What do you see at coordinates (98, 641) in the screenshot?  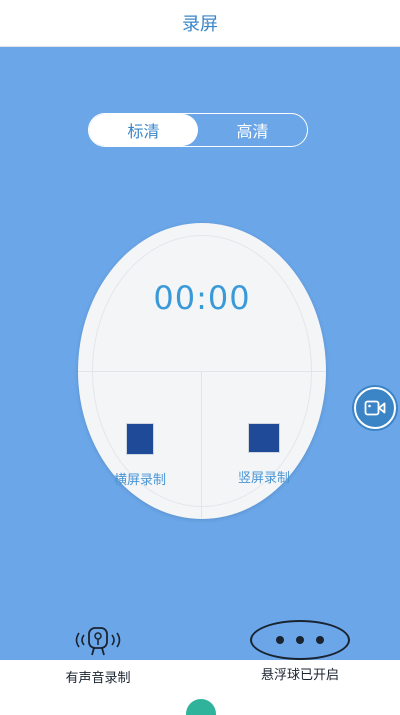 I see `microphone-sound-icon` at bounding box center [98, 641].